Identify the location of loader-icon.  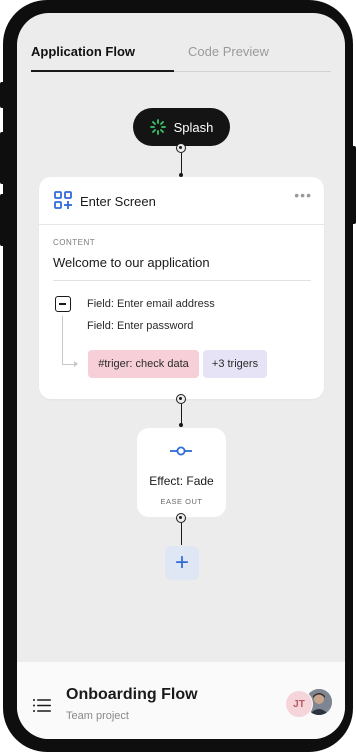
(157, 127).